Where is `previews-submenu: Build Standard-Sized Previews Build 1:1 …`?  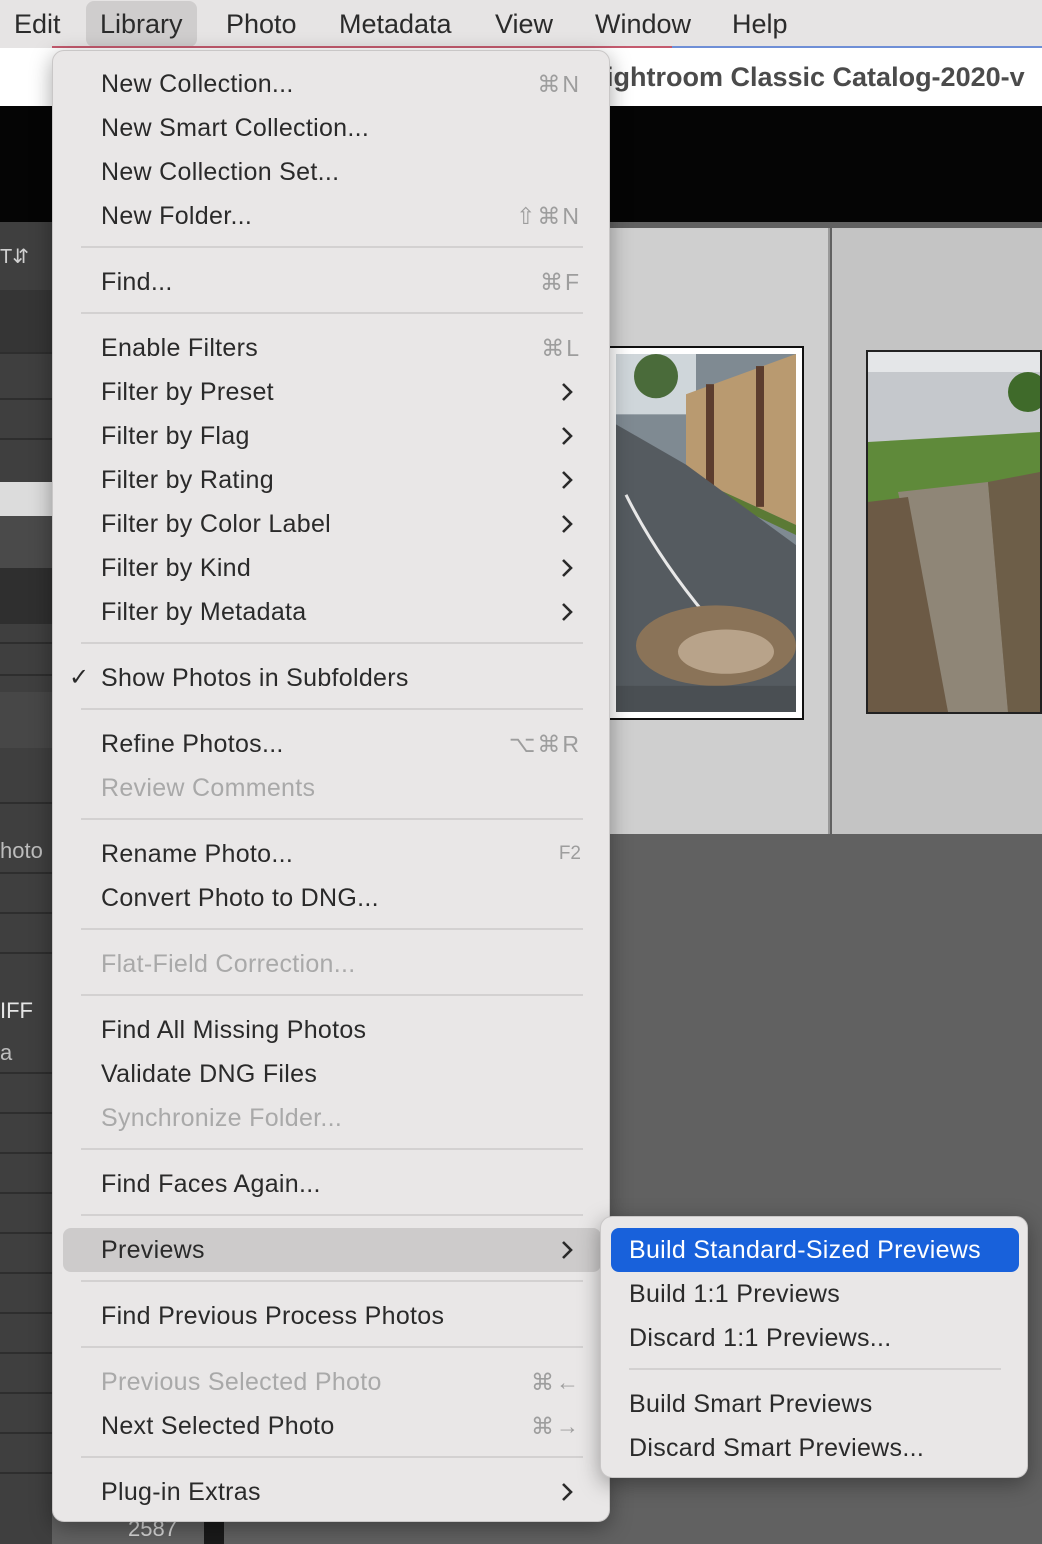 previews-submenu: Build Standard-Sized Previews Build 1:1 … is located at coordinates (814, 1347).